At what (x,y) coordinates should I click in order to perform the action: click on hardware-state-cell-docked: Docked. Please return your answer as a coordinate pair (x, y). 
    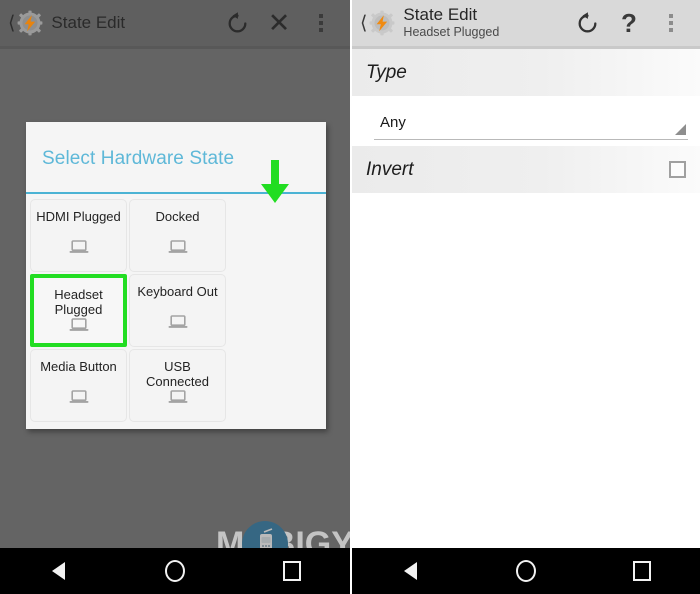
    Looking at the image, I should click on (177, 235).